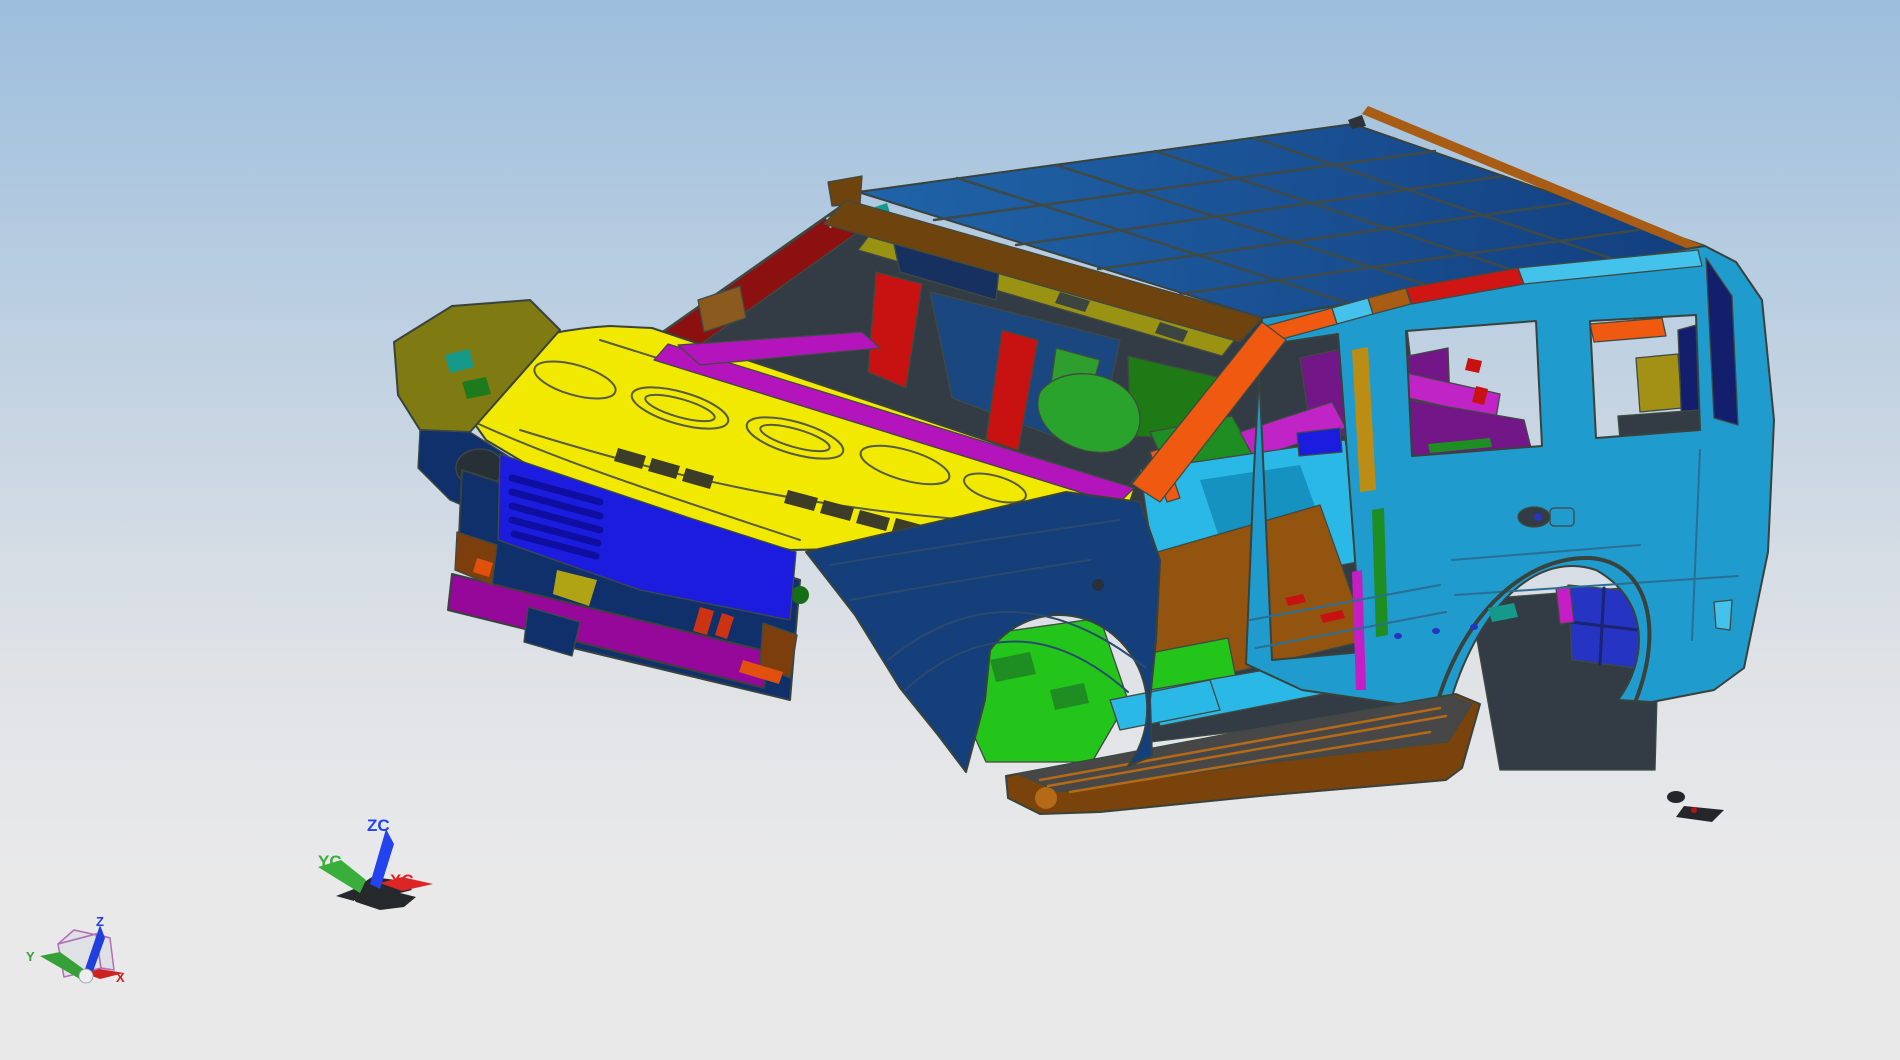  Describe the element at coordinates (1546, 517) in the screenshot. I see `door-handle-recess` at that location.